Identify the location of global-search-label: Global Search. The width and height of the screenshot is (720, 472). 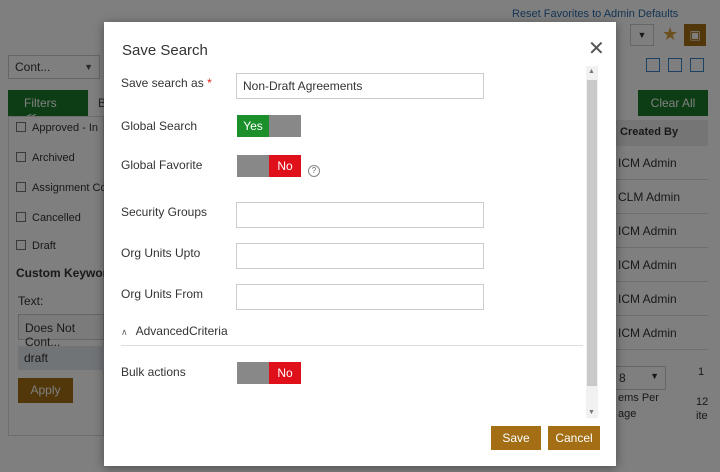
(159, 126).